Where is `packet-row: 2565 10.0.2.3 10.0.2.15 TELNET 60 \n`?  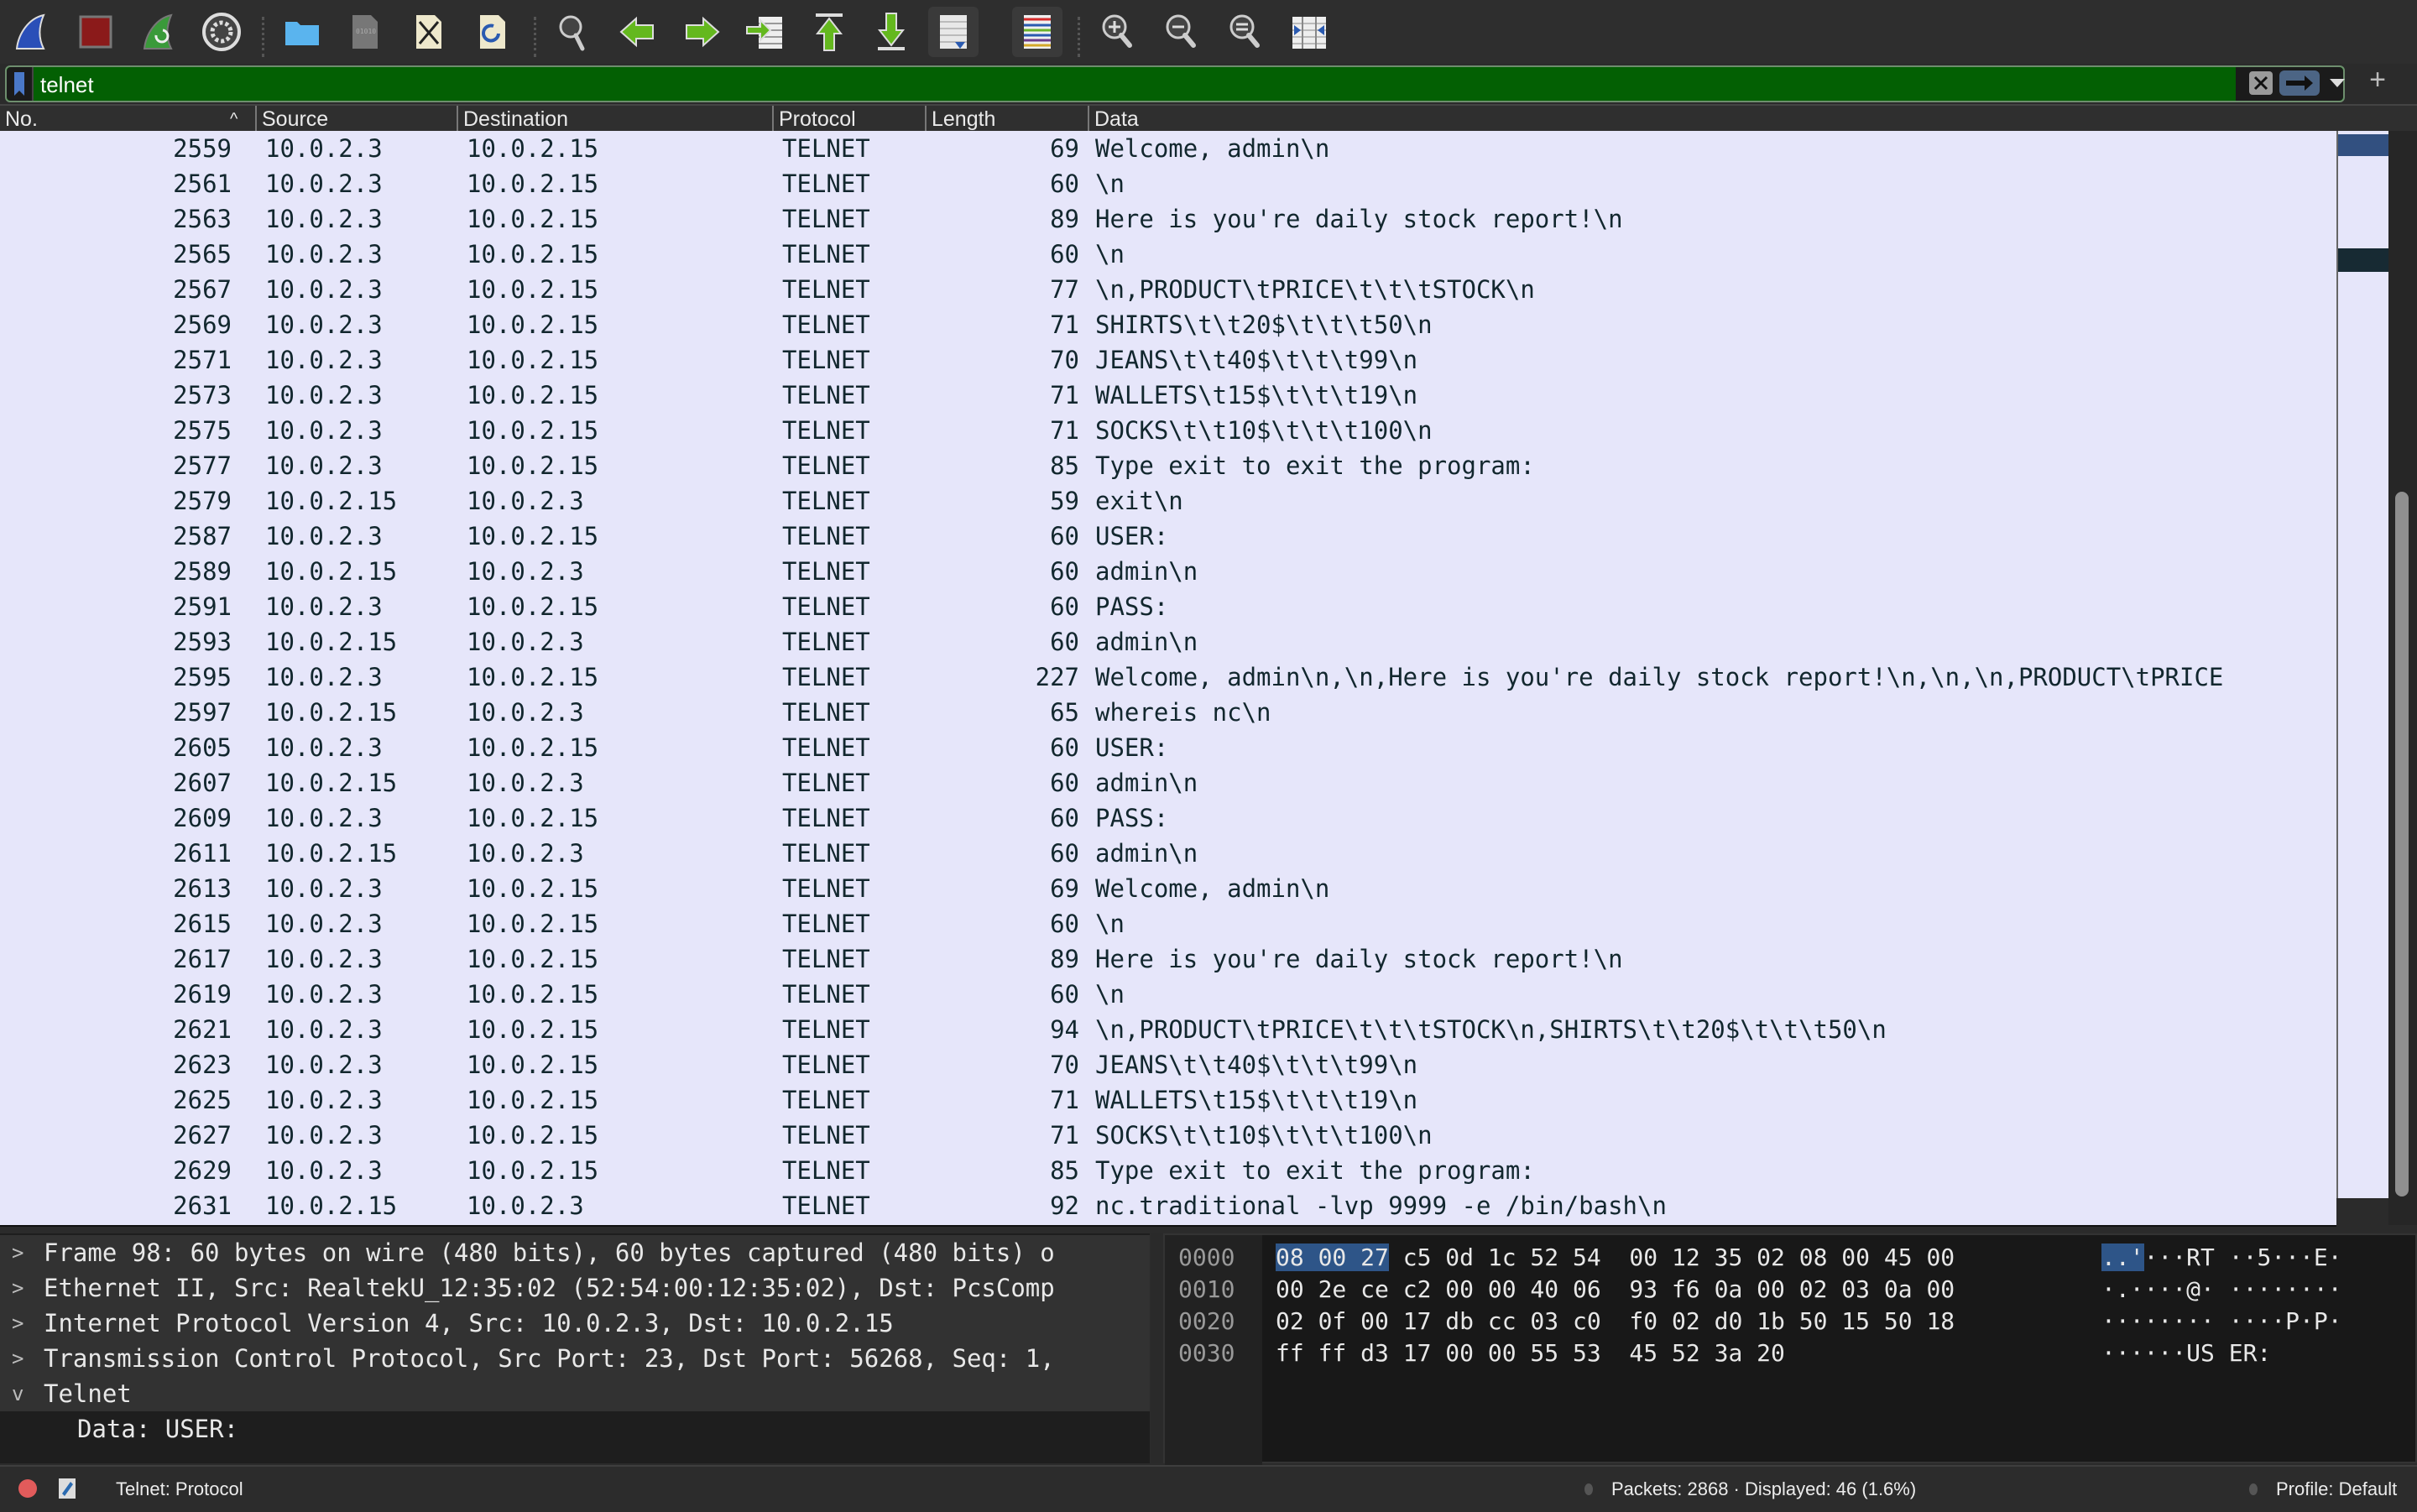 packet-row: 2565 10.0.2.3 10.0.2.15 TELNET 60 \n is located at coordinates (1168, 254).